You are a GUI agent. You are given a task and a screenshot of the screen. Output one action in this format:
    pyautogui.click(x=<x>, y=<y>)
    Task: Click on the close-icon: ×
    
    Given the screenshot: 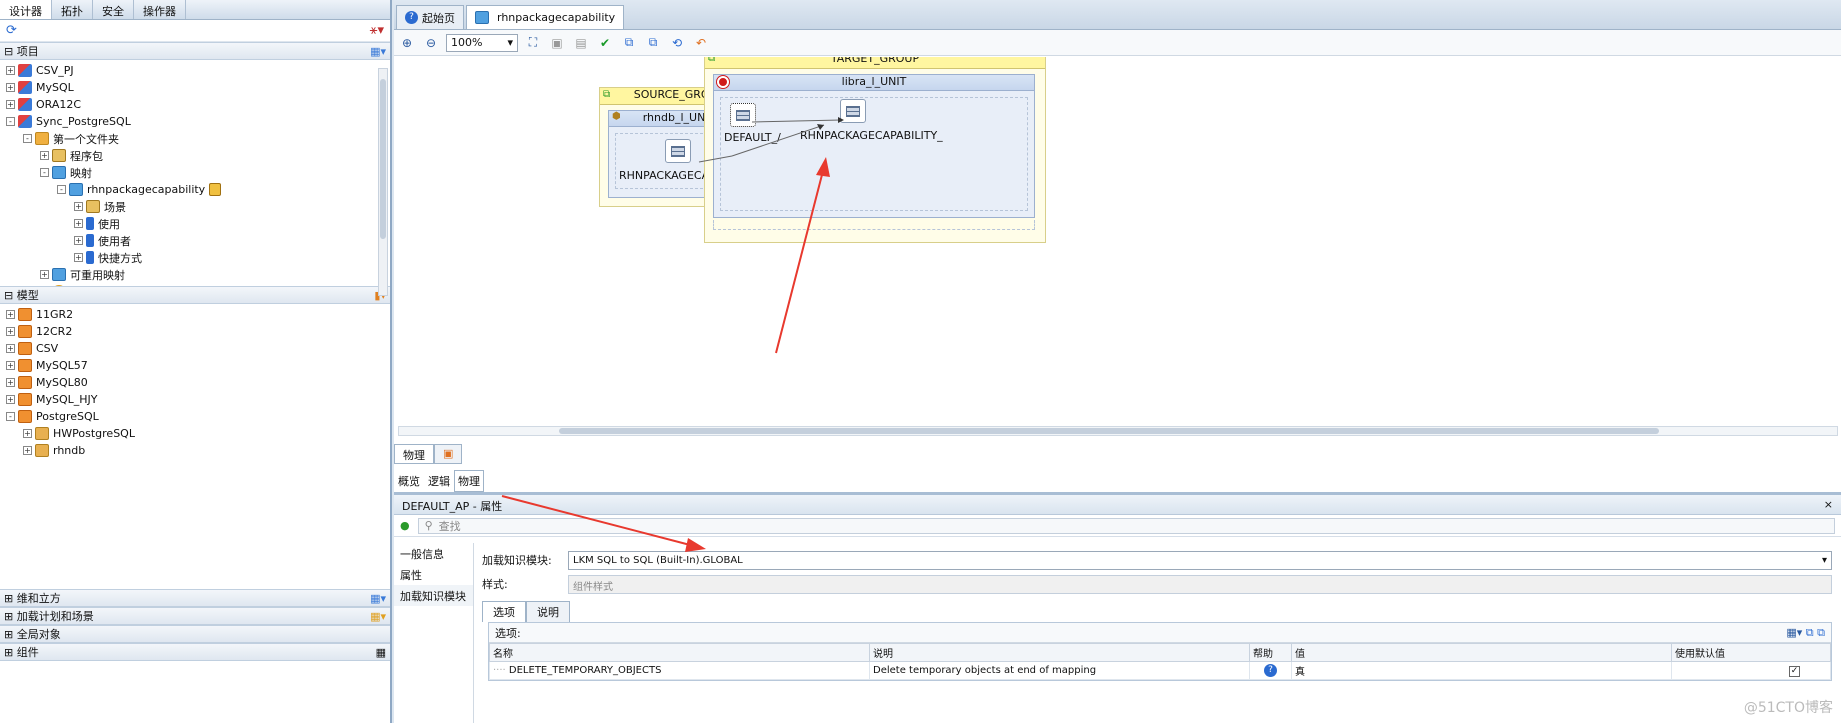 What is the action you would take?
    pyautogui.click(x=1828, y=504)
    